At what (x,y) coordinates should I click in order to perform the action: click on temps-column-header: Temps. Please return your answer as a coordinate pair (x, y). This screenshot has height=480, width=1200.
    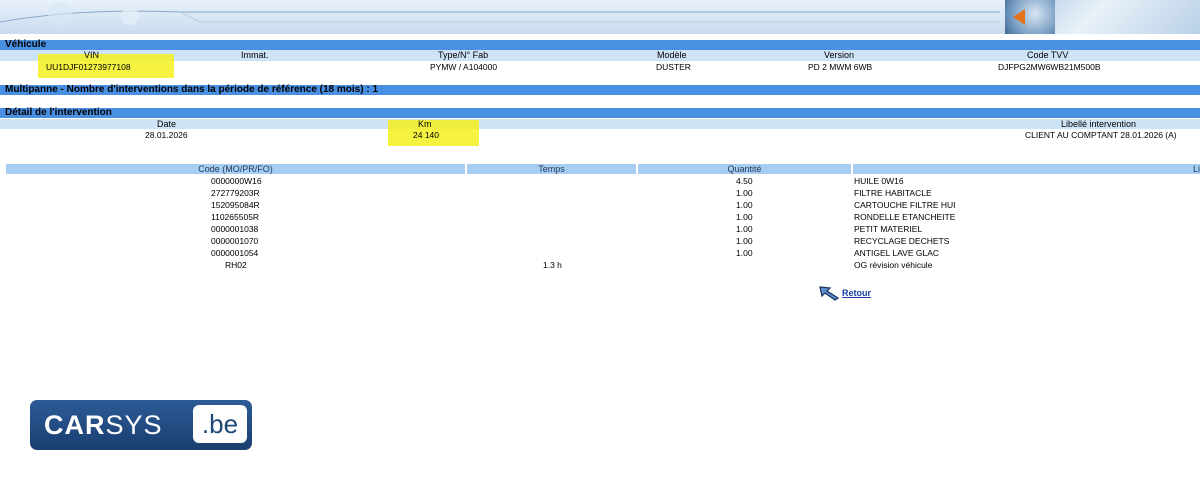
    Looking at the image, I should click on (551, 169).